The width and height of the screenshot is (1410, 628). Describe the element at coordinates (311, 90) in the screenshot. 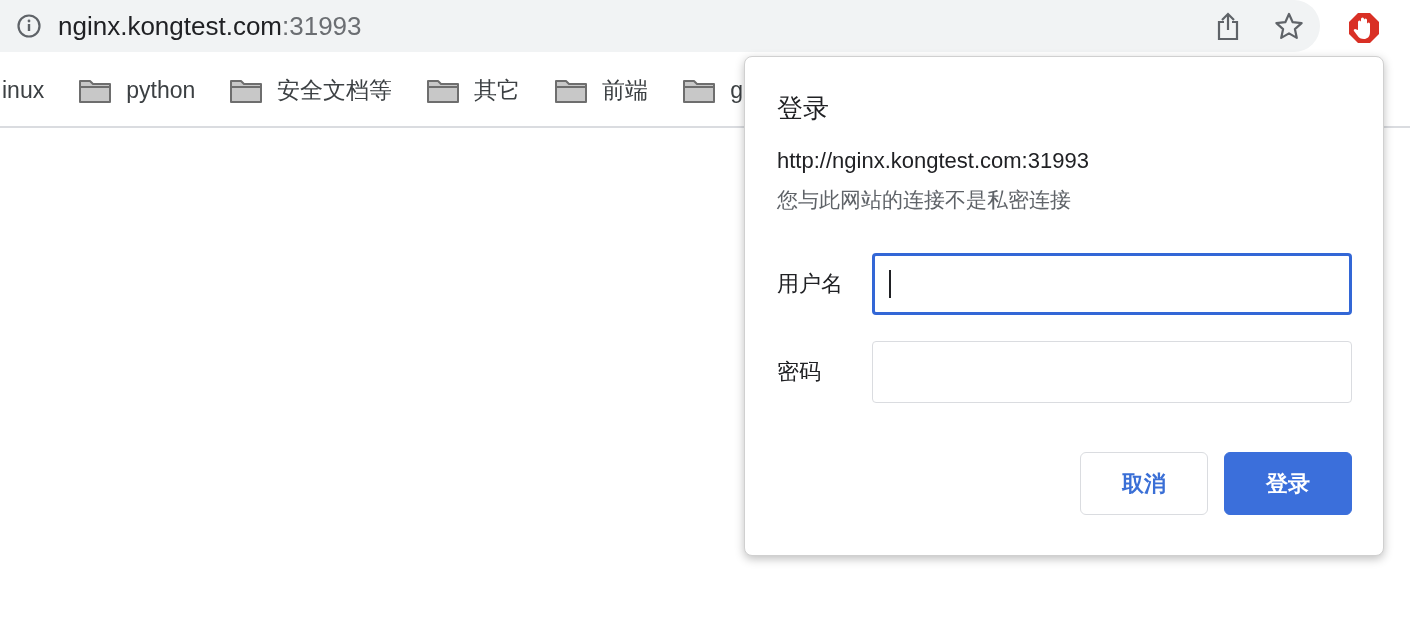

I see `bookmark-item: 安全文档等` at that location.